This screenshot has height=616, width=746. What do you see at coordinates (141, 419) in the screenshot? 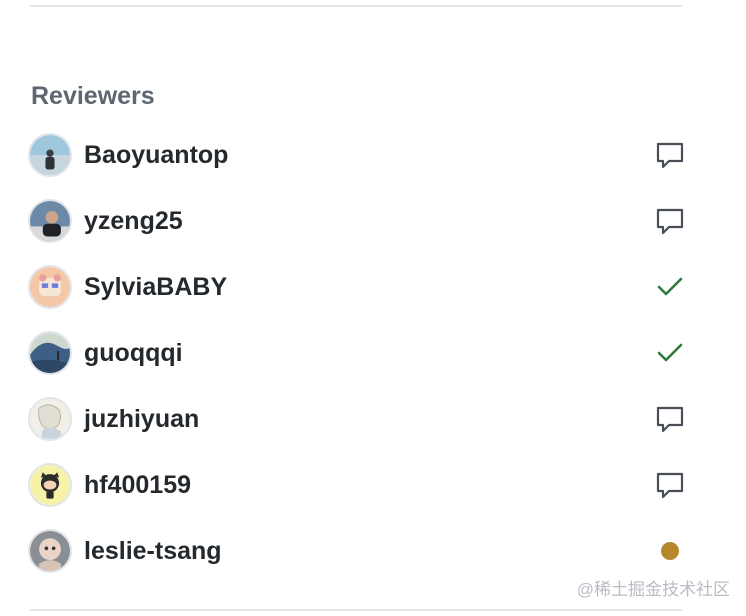
I see `reviewer-login: juzhiyuan` at bounding box center [141, 419].